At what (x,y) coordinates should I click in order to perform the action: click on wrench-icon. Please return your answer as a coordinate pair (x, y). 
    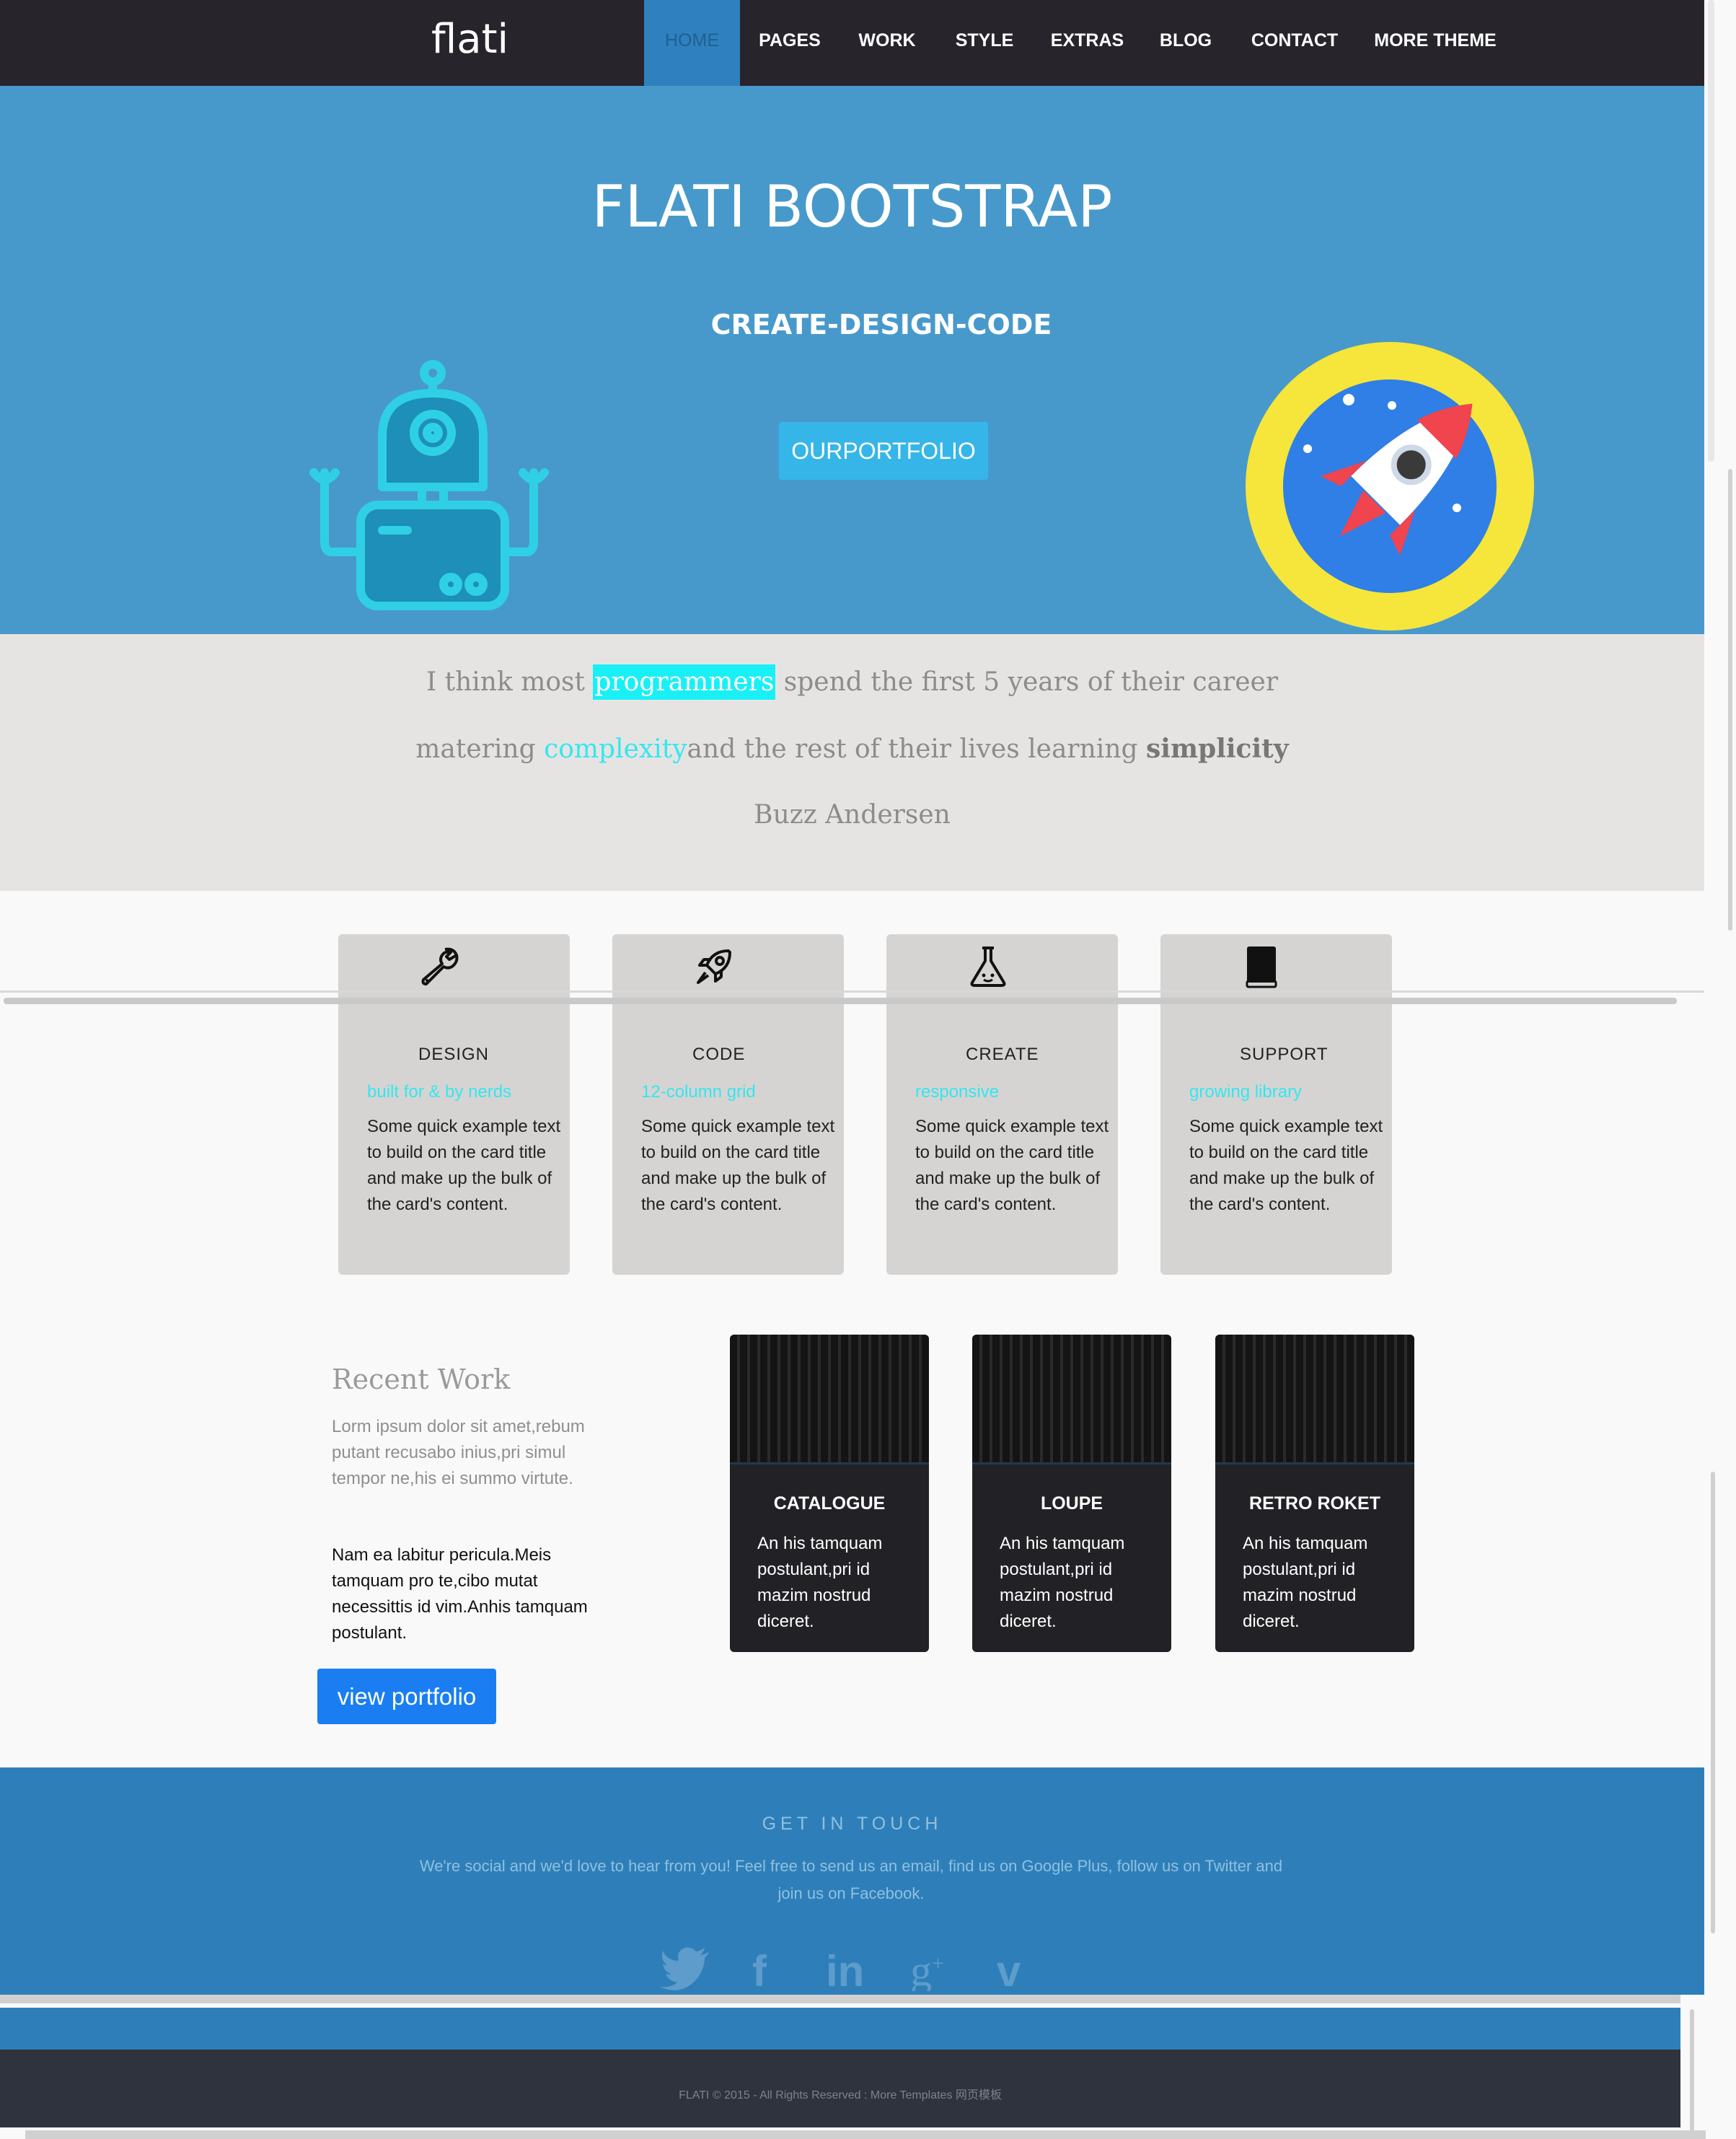
    Looking at the image, I should click on (440, 966).